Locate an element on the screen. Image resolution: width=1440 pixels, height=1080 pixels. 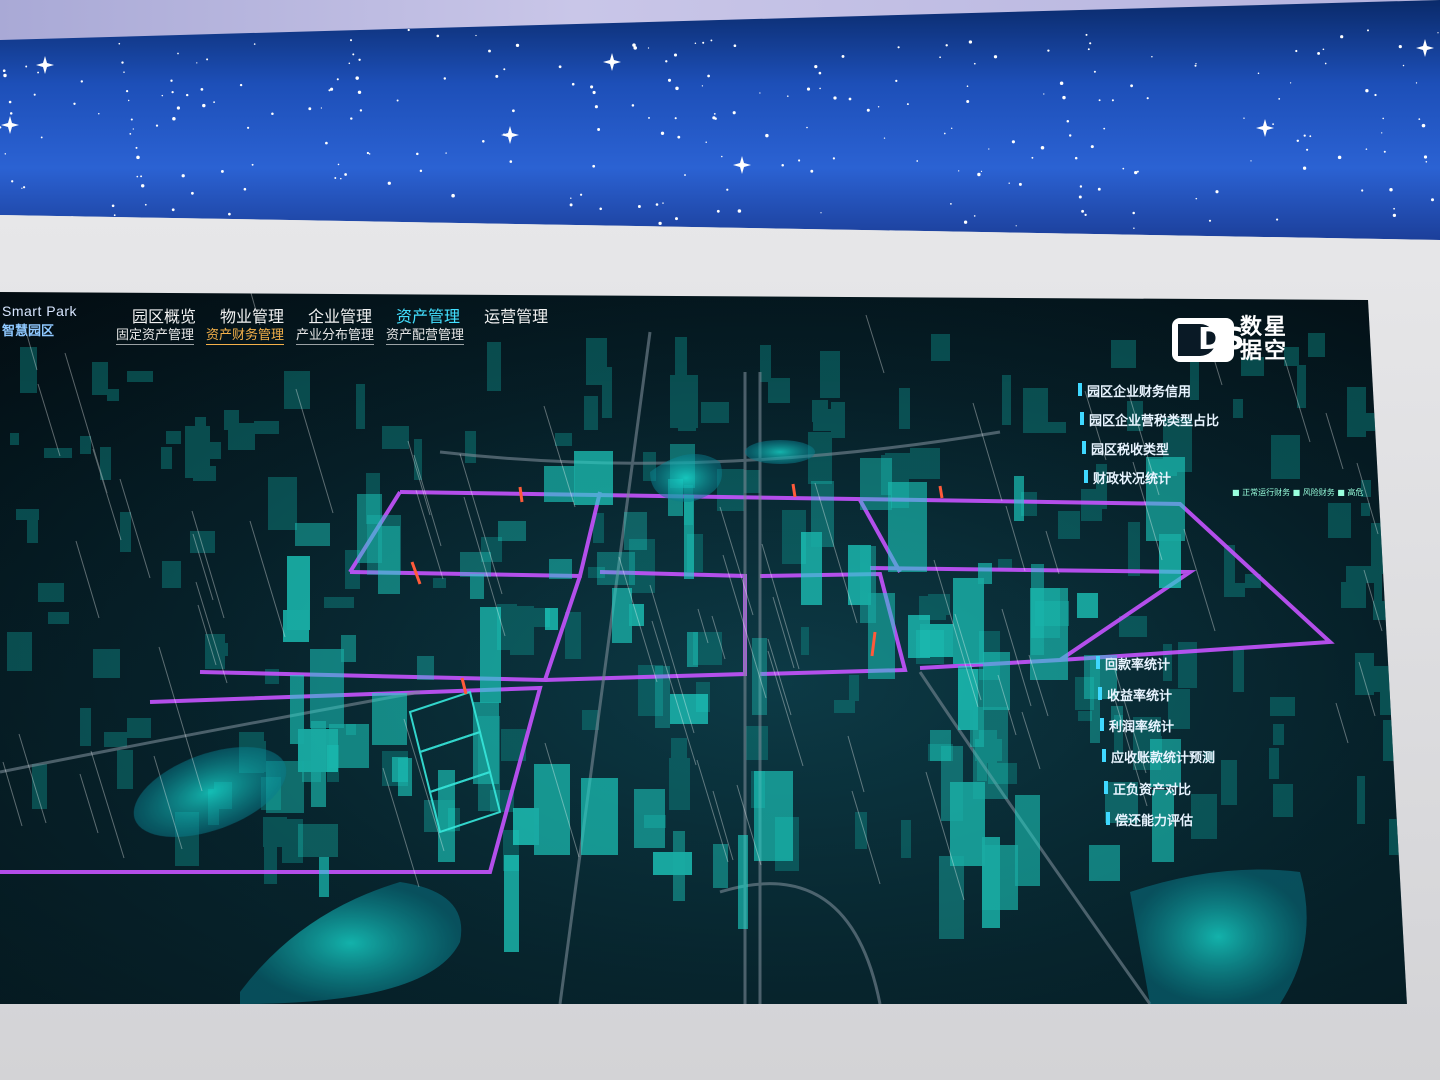
menu-enterprise-credit: 园区企业财务信用 is located at coordinates (1134, 390).